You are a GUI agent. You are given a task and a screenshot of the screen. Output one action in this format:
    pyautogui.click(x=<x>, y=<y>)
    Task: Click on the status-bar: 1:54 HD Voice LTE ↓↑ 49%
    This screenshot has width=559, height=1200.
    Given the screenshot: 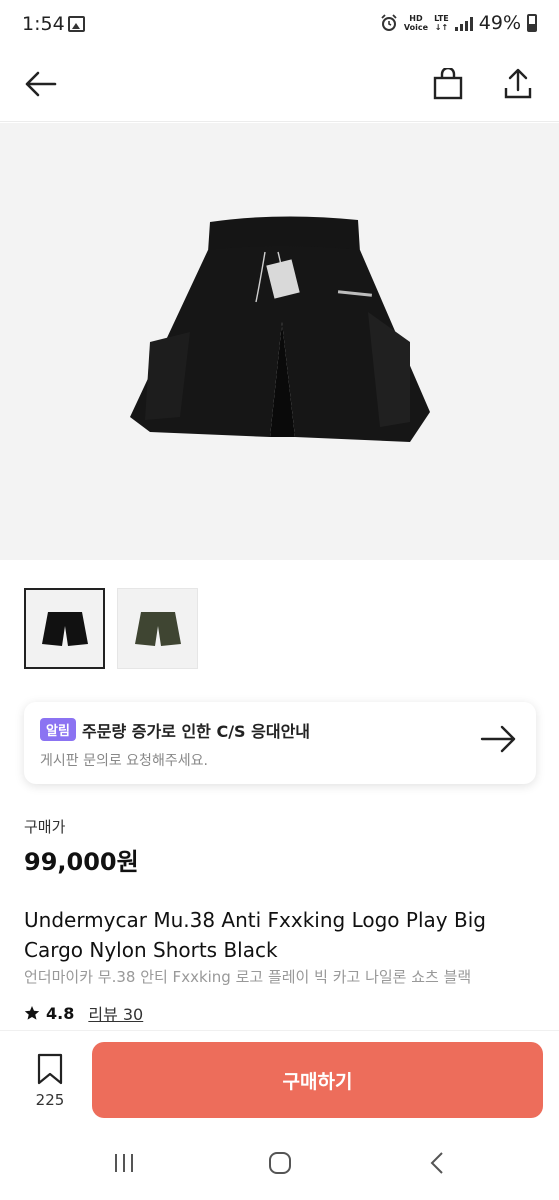 What is the action you would take?
    pyautogui.click(x=279, y=25)
    